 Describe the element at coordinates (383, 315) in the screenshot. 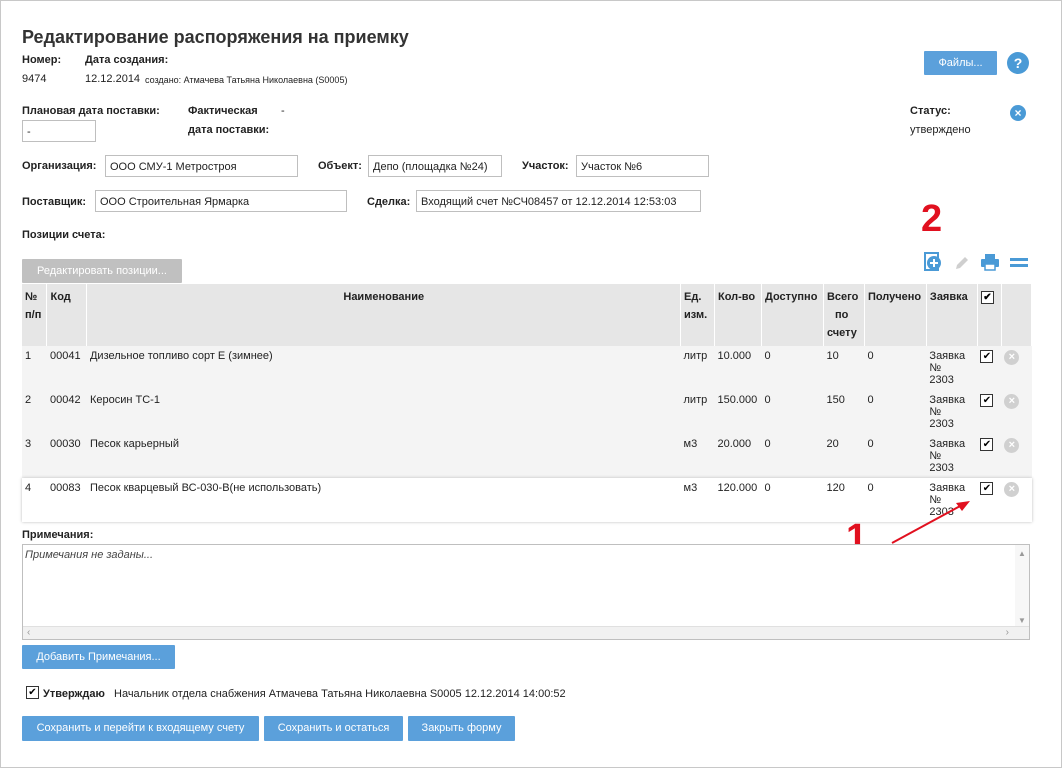

I see `col-name: Наименование` at that location.